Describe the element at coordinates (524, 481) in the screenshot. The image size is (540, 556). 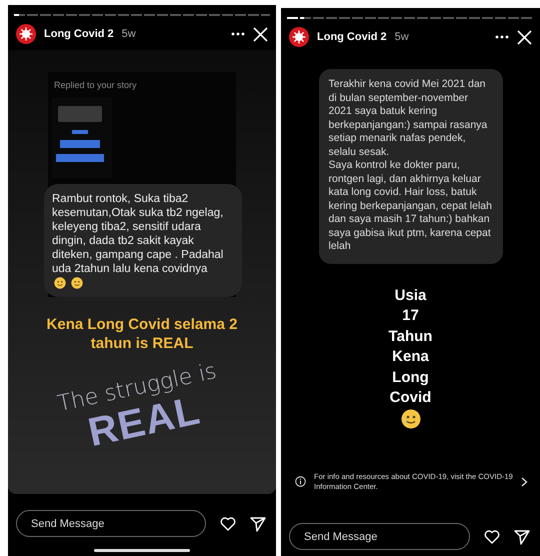
I see `chevron-right-icon` at that location.